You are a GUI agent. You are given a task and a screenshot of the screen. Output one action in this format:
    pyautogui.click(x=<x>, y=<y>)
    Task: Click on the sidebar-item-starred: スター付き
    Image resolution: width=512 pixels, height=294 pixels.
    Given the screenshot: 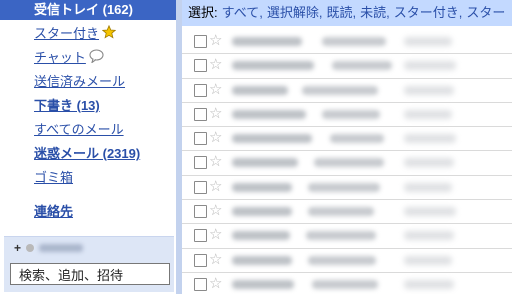 What is the action you would take?
    pyautogui.click(x=88, y=34)
    